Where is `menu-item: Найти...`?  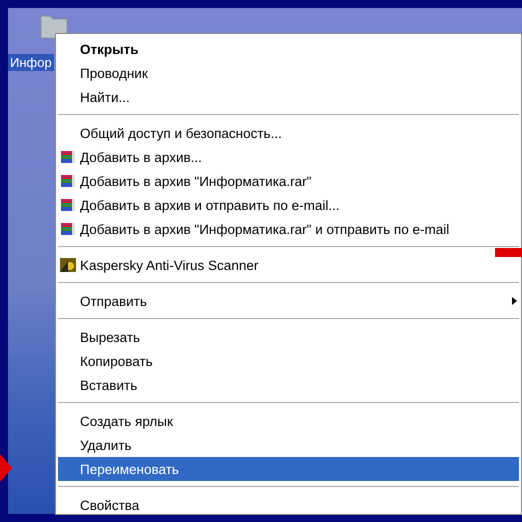
menu-item: Найти... is located at coordinates (288, 97).